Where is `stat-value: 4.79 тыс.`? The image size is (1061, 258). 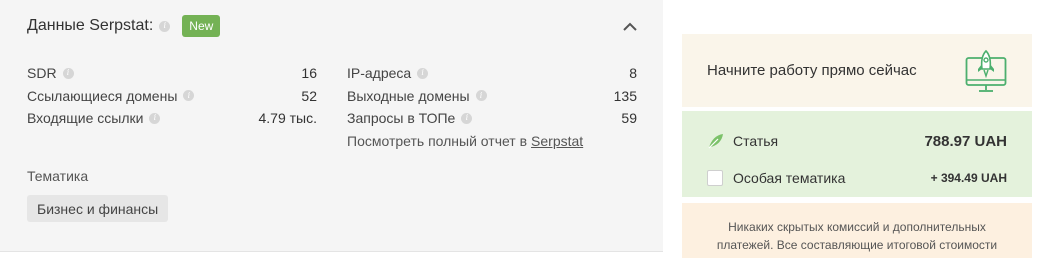
stat-value: 4.79 тыс. is located at coordinates (287, 118).